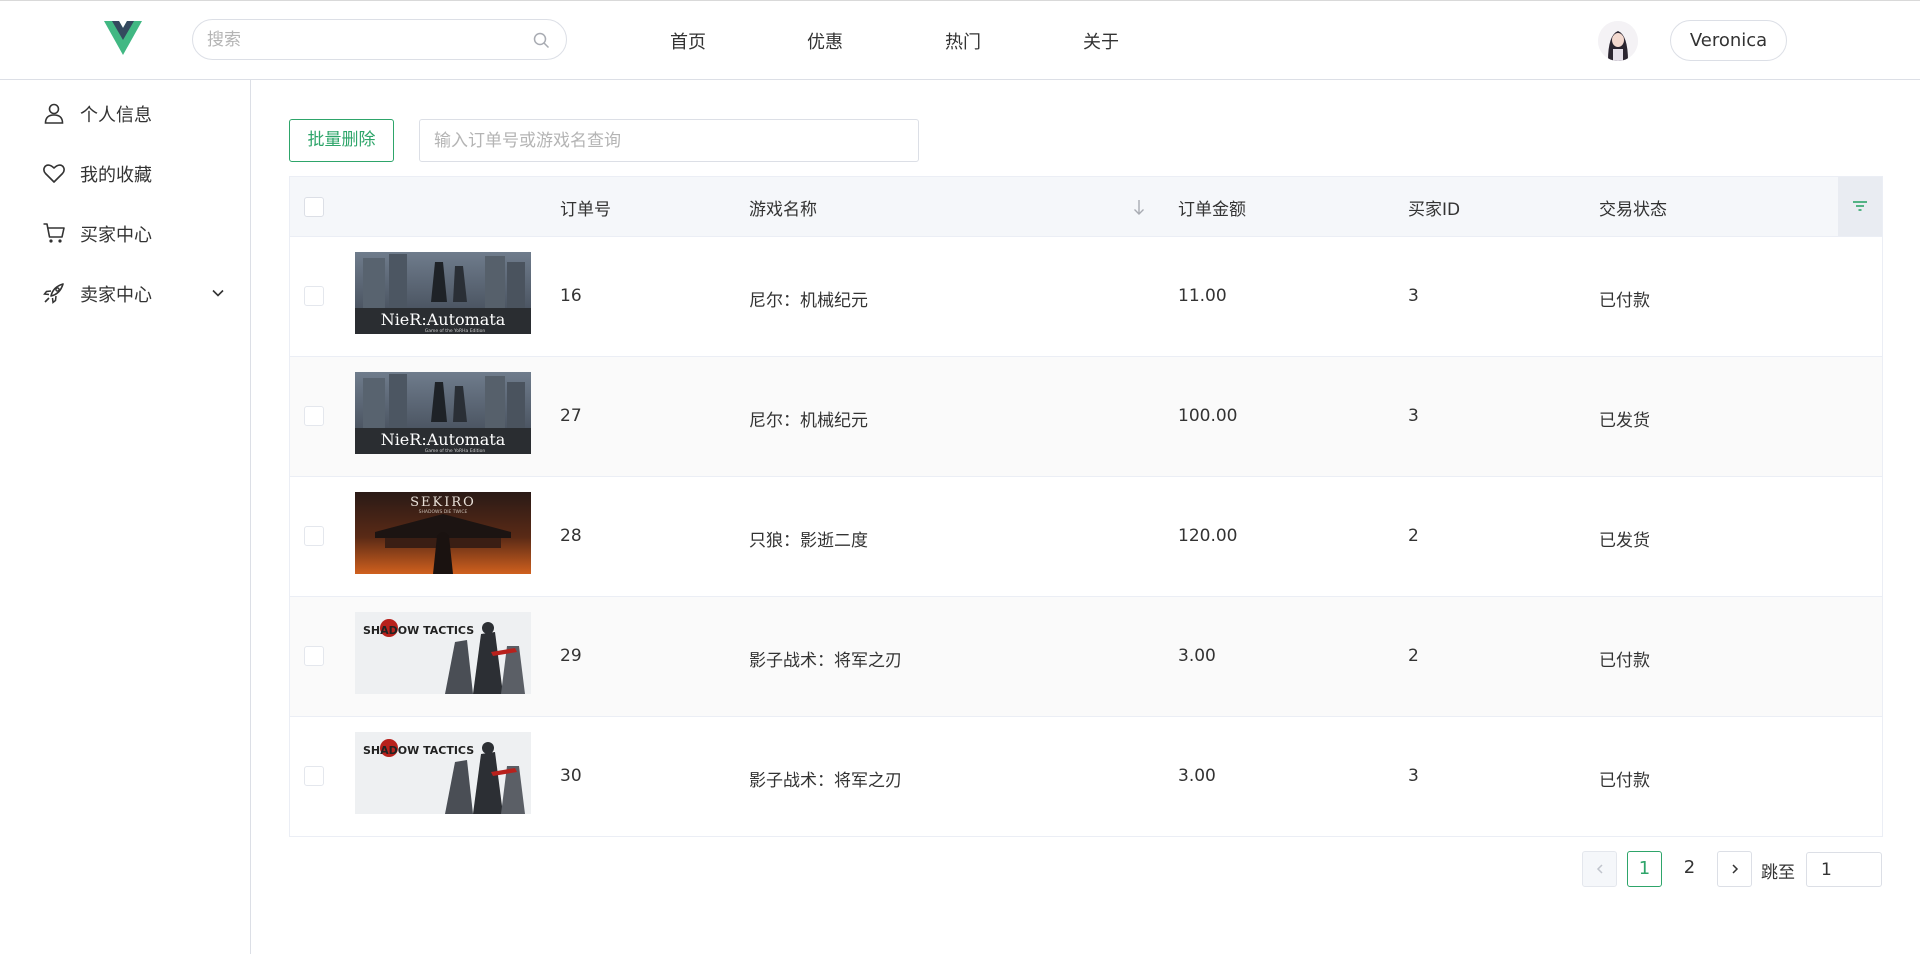 The width and height of the screenshot is (1920, 954). What do you see at coordinates (53, 293) in the screenshot?
I see `rocket-icon` at bounding box center [53, 293].